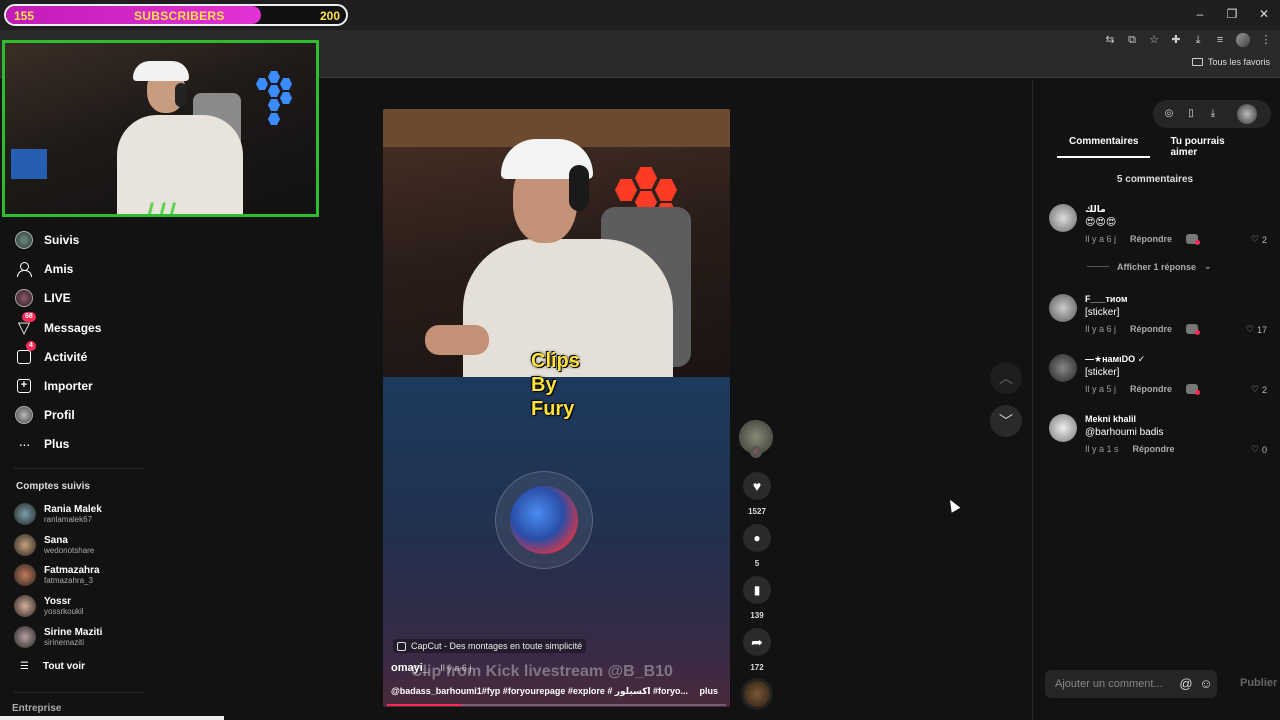  Describe the element at coordinates (1264, 14) in the screenshot. I see `close-button: ✕` at that location.